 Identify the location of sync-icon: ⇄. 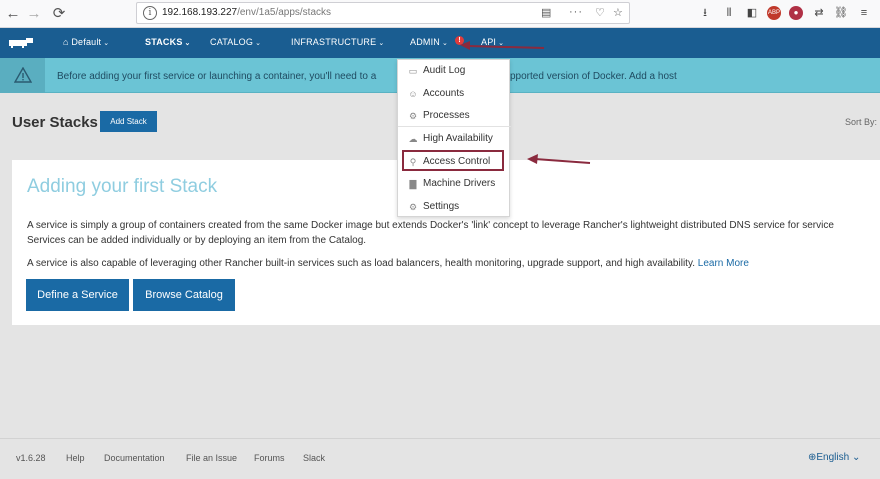
(819, 13).